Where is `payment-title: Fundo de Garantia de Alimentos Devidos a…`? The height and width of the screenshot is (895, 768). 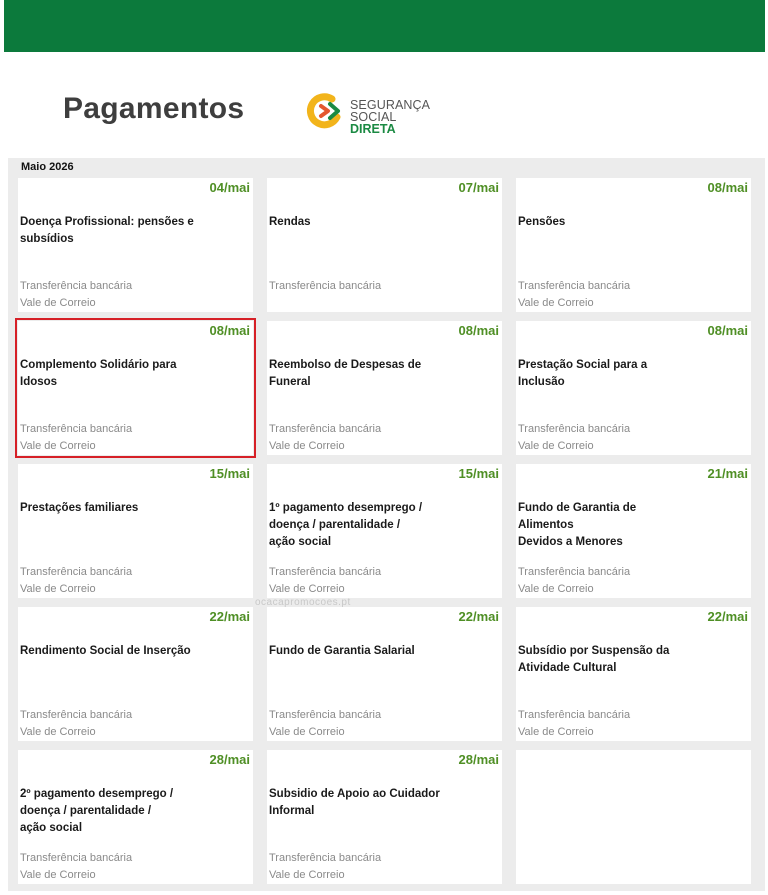 payment-title: Fundo de Garantia de Alimentos Devidos a… is located at coordinates (577, 525).